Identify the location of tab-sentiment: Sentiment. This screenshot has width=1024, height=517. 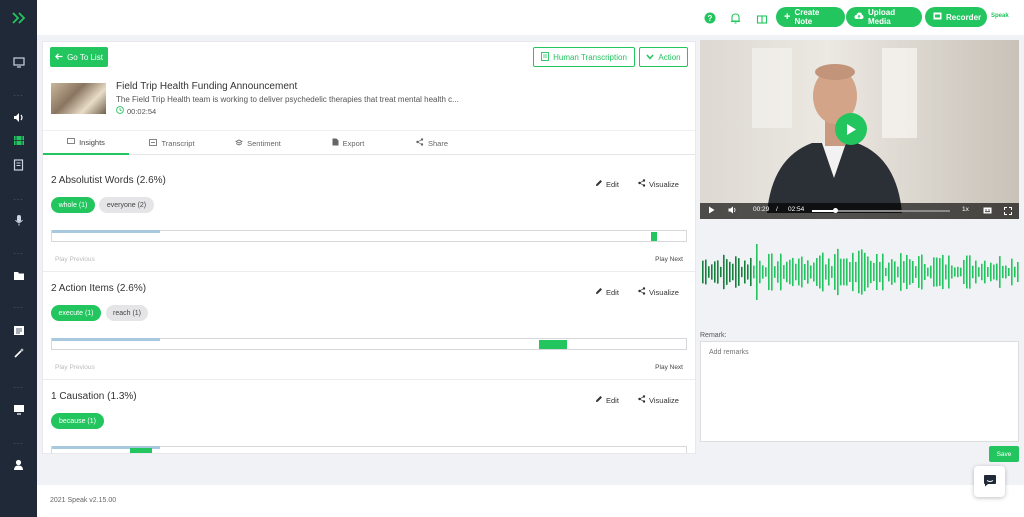
(258, 143).